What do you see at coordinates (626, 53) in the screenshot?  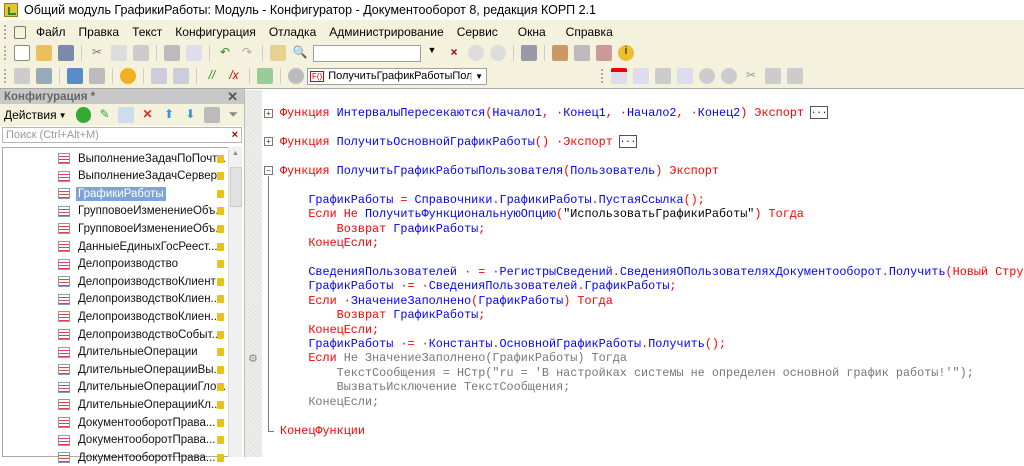 I see `info-icon: i` at bounding box center [626, 53].